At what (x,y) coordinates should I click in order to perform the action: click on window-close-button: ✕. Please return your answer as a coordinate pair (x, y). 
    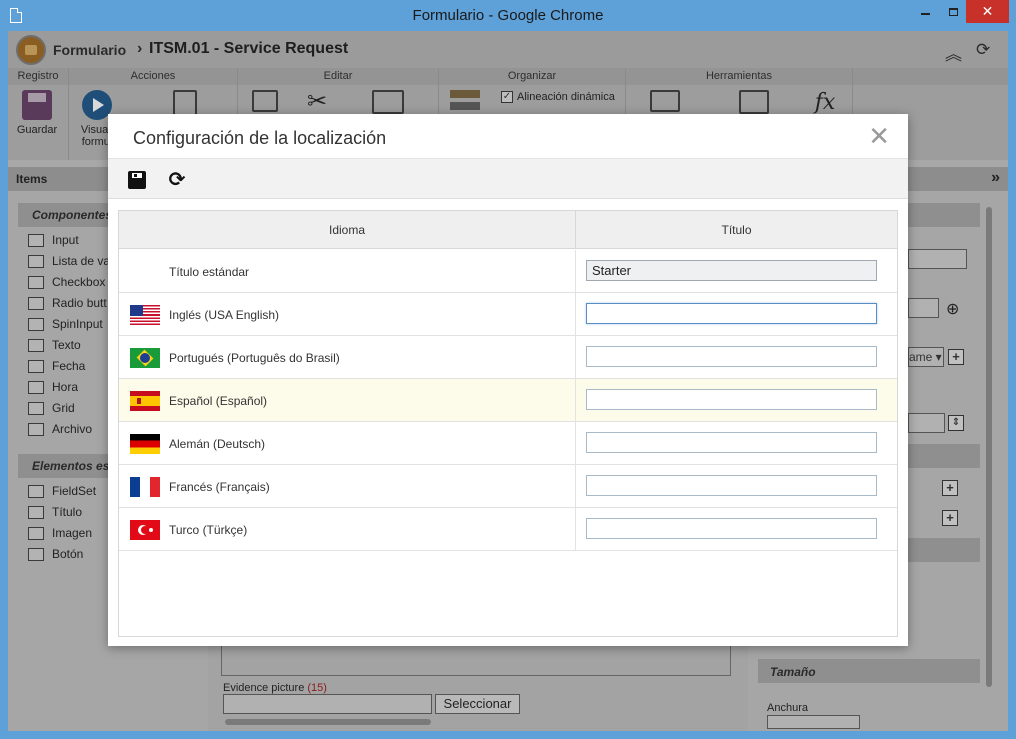
    Looking at the image, I should click on (987, 11).